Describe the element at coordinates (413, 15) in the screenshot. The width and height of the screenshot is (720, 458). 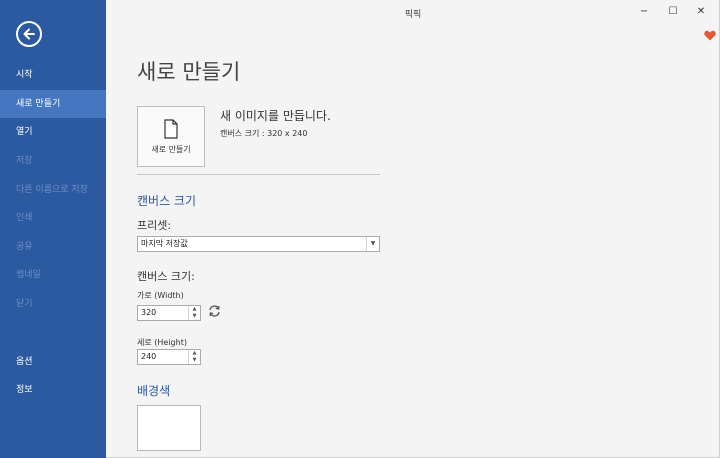
I see `window-title: 픽픽` at that location.